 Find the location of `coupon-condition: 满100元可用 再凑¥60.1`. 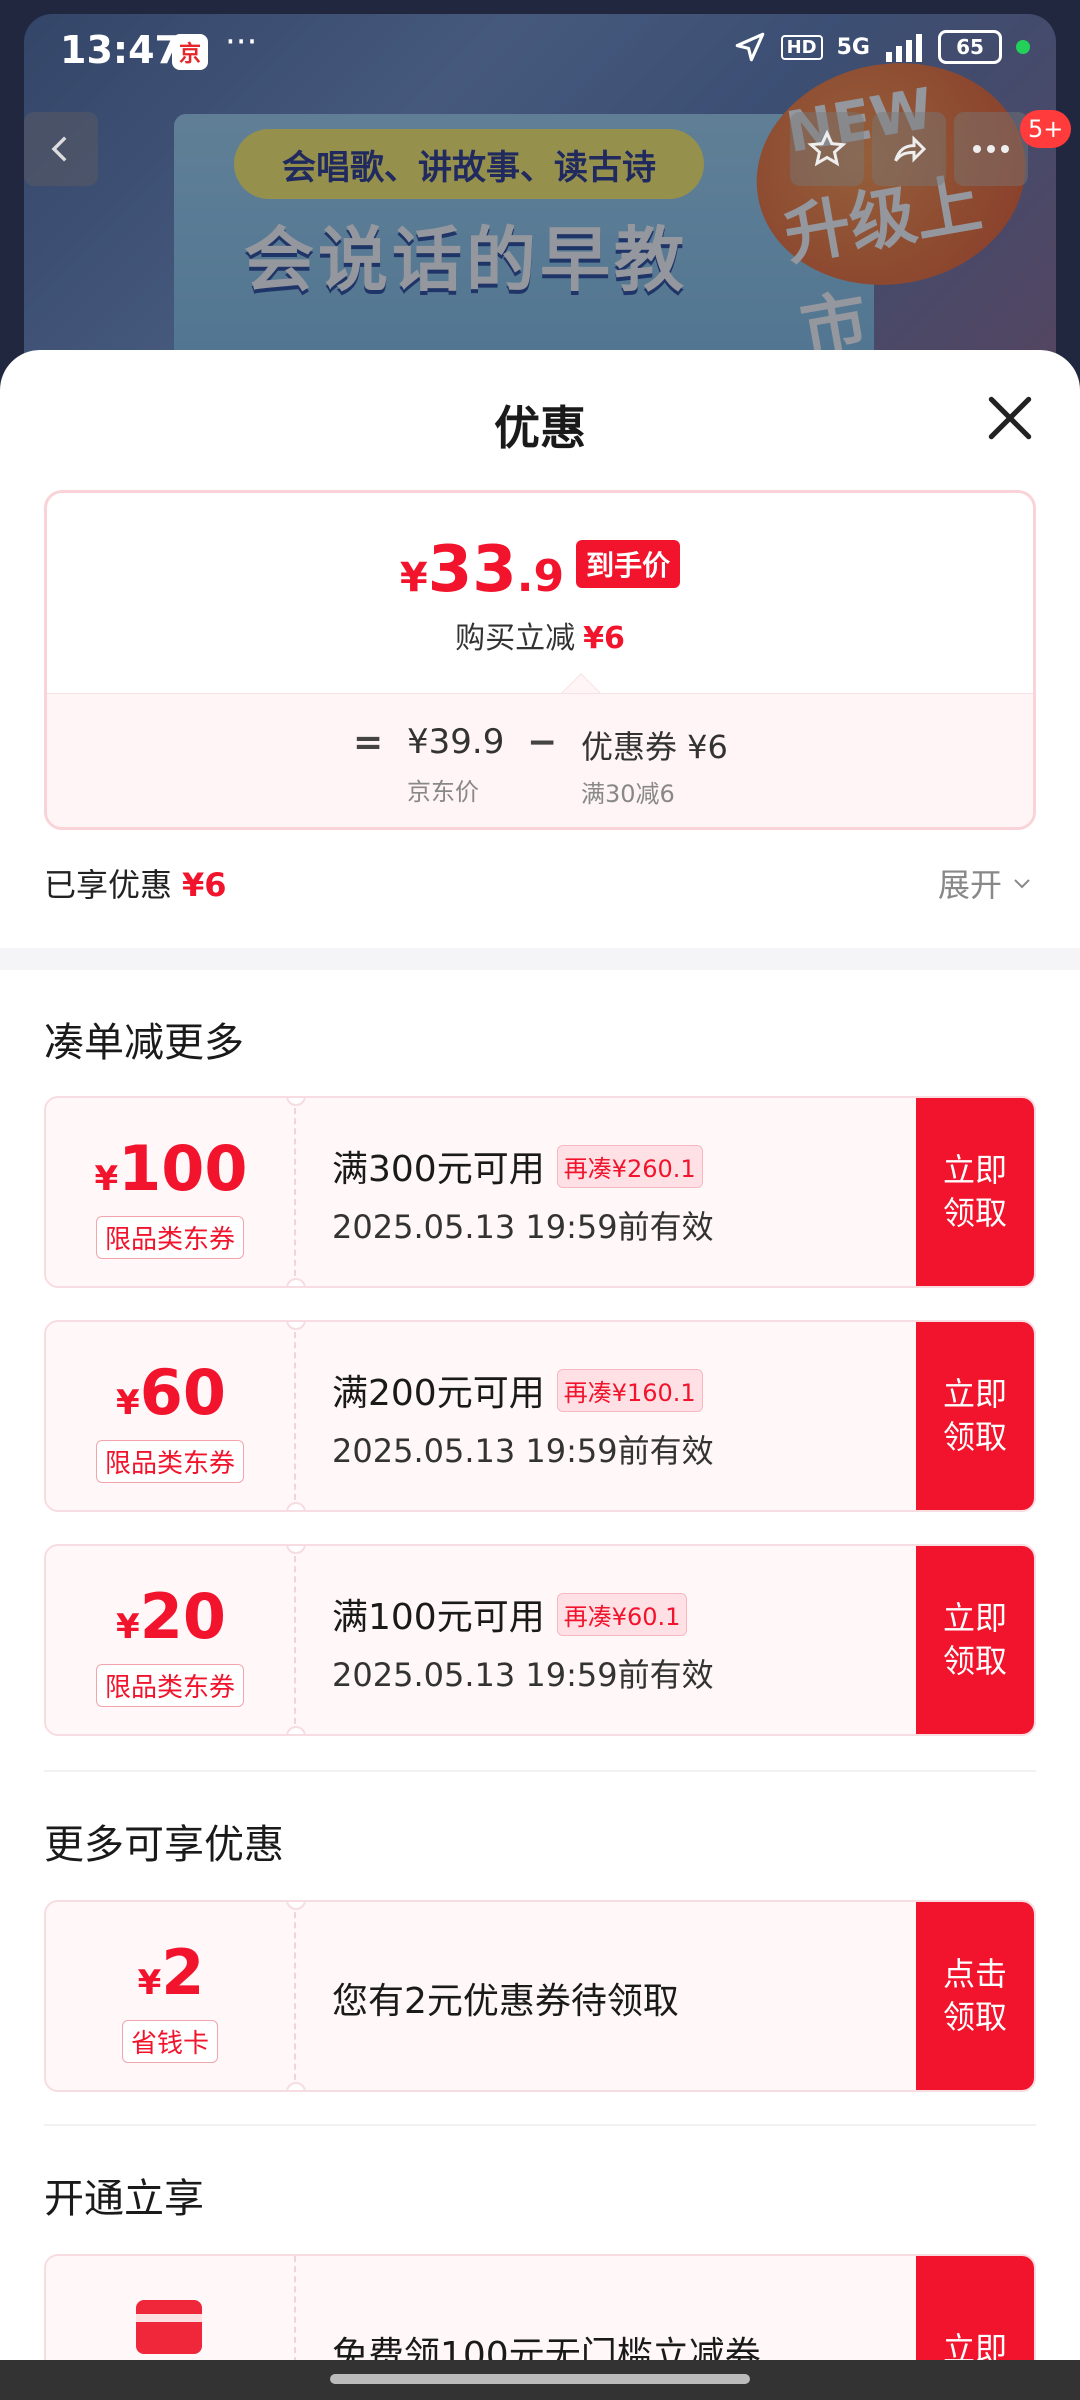

coupon-condition: 满100元可用 再凑¥60.1 is located at coordinates (510, 1614).